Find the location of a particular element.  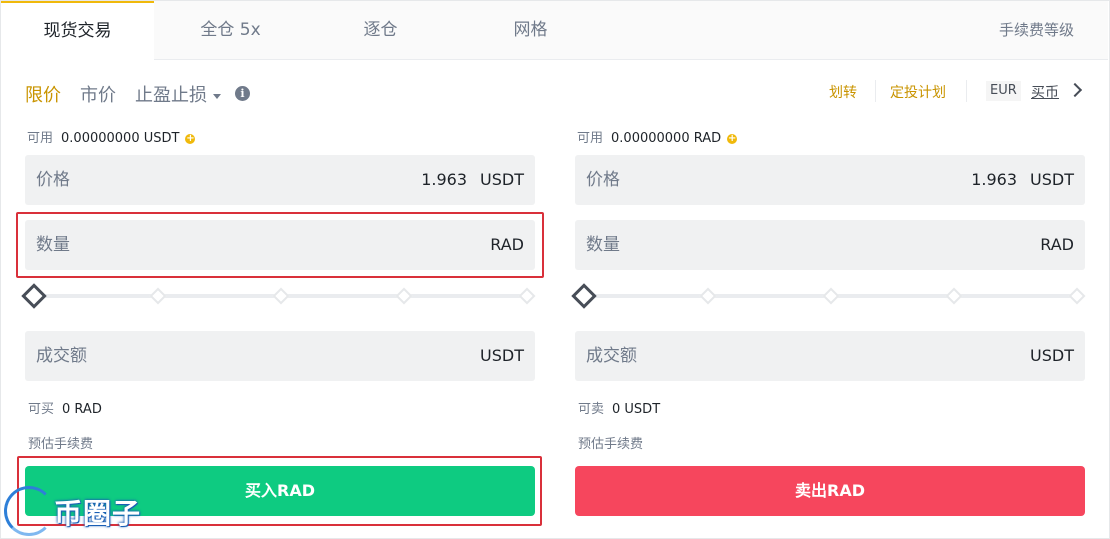

sell-percent-slider is located at coordinates (828, 296).